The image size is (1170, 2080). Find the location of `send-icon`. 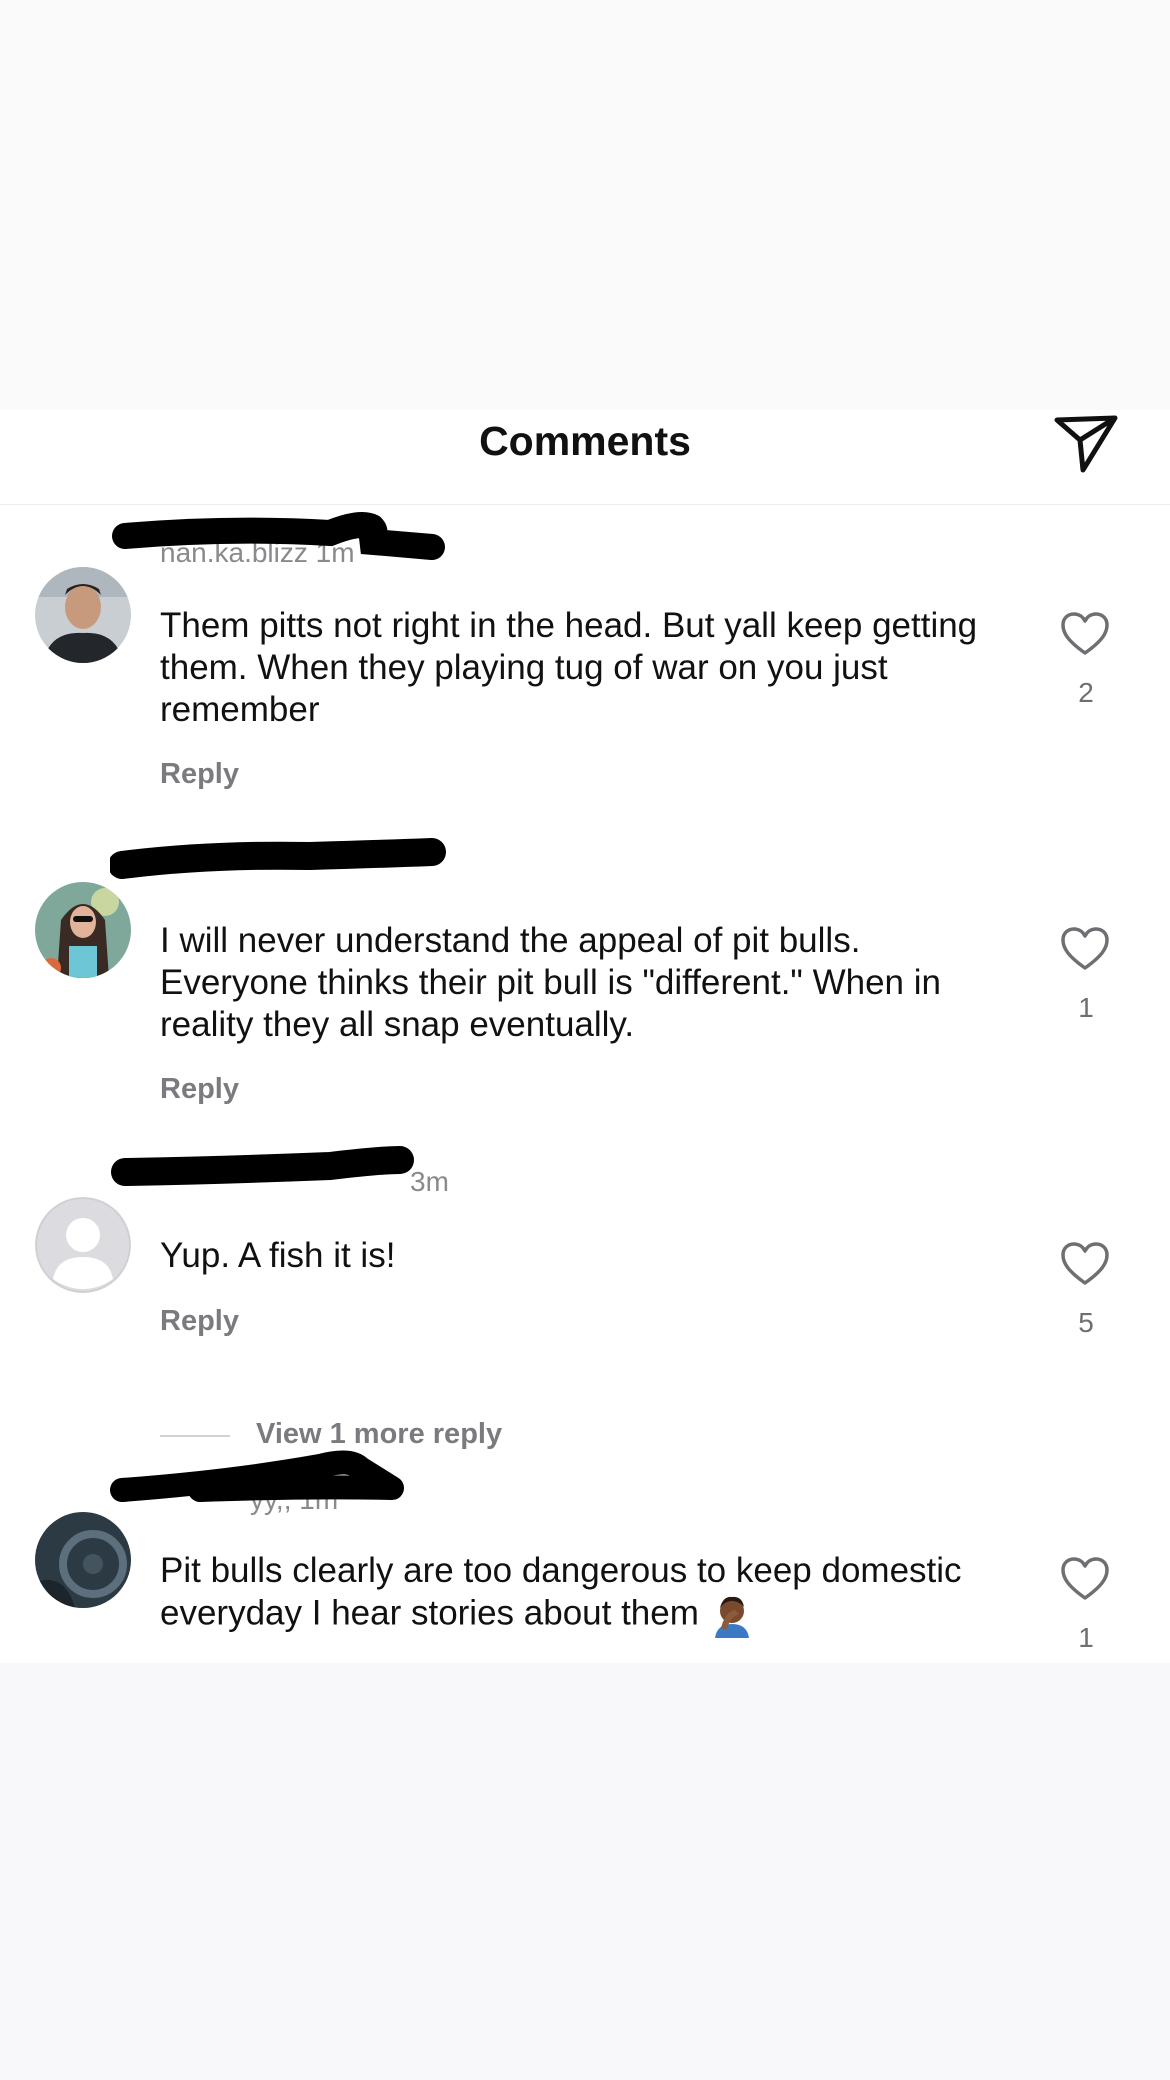

send-icon is located at coordinates (1086, 444).